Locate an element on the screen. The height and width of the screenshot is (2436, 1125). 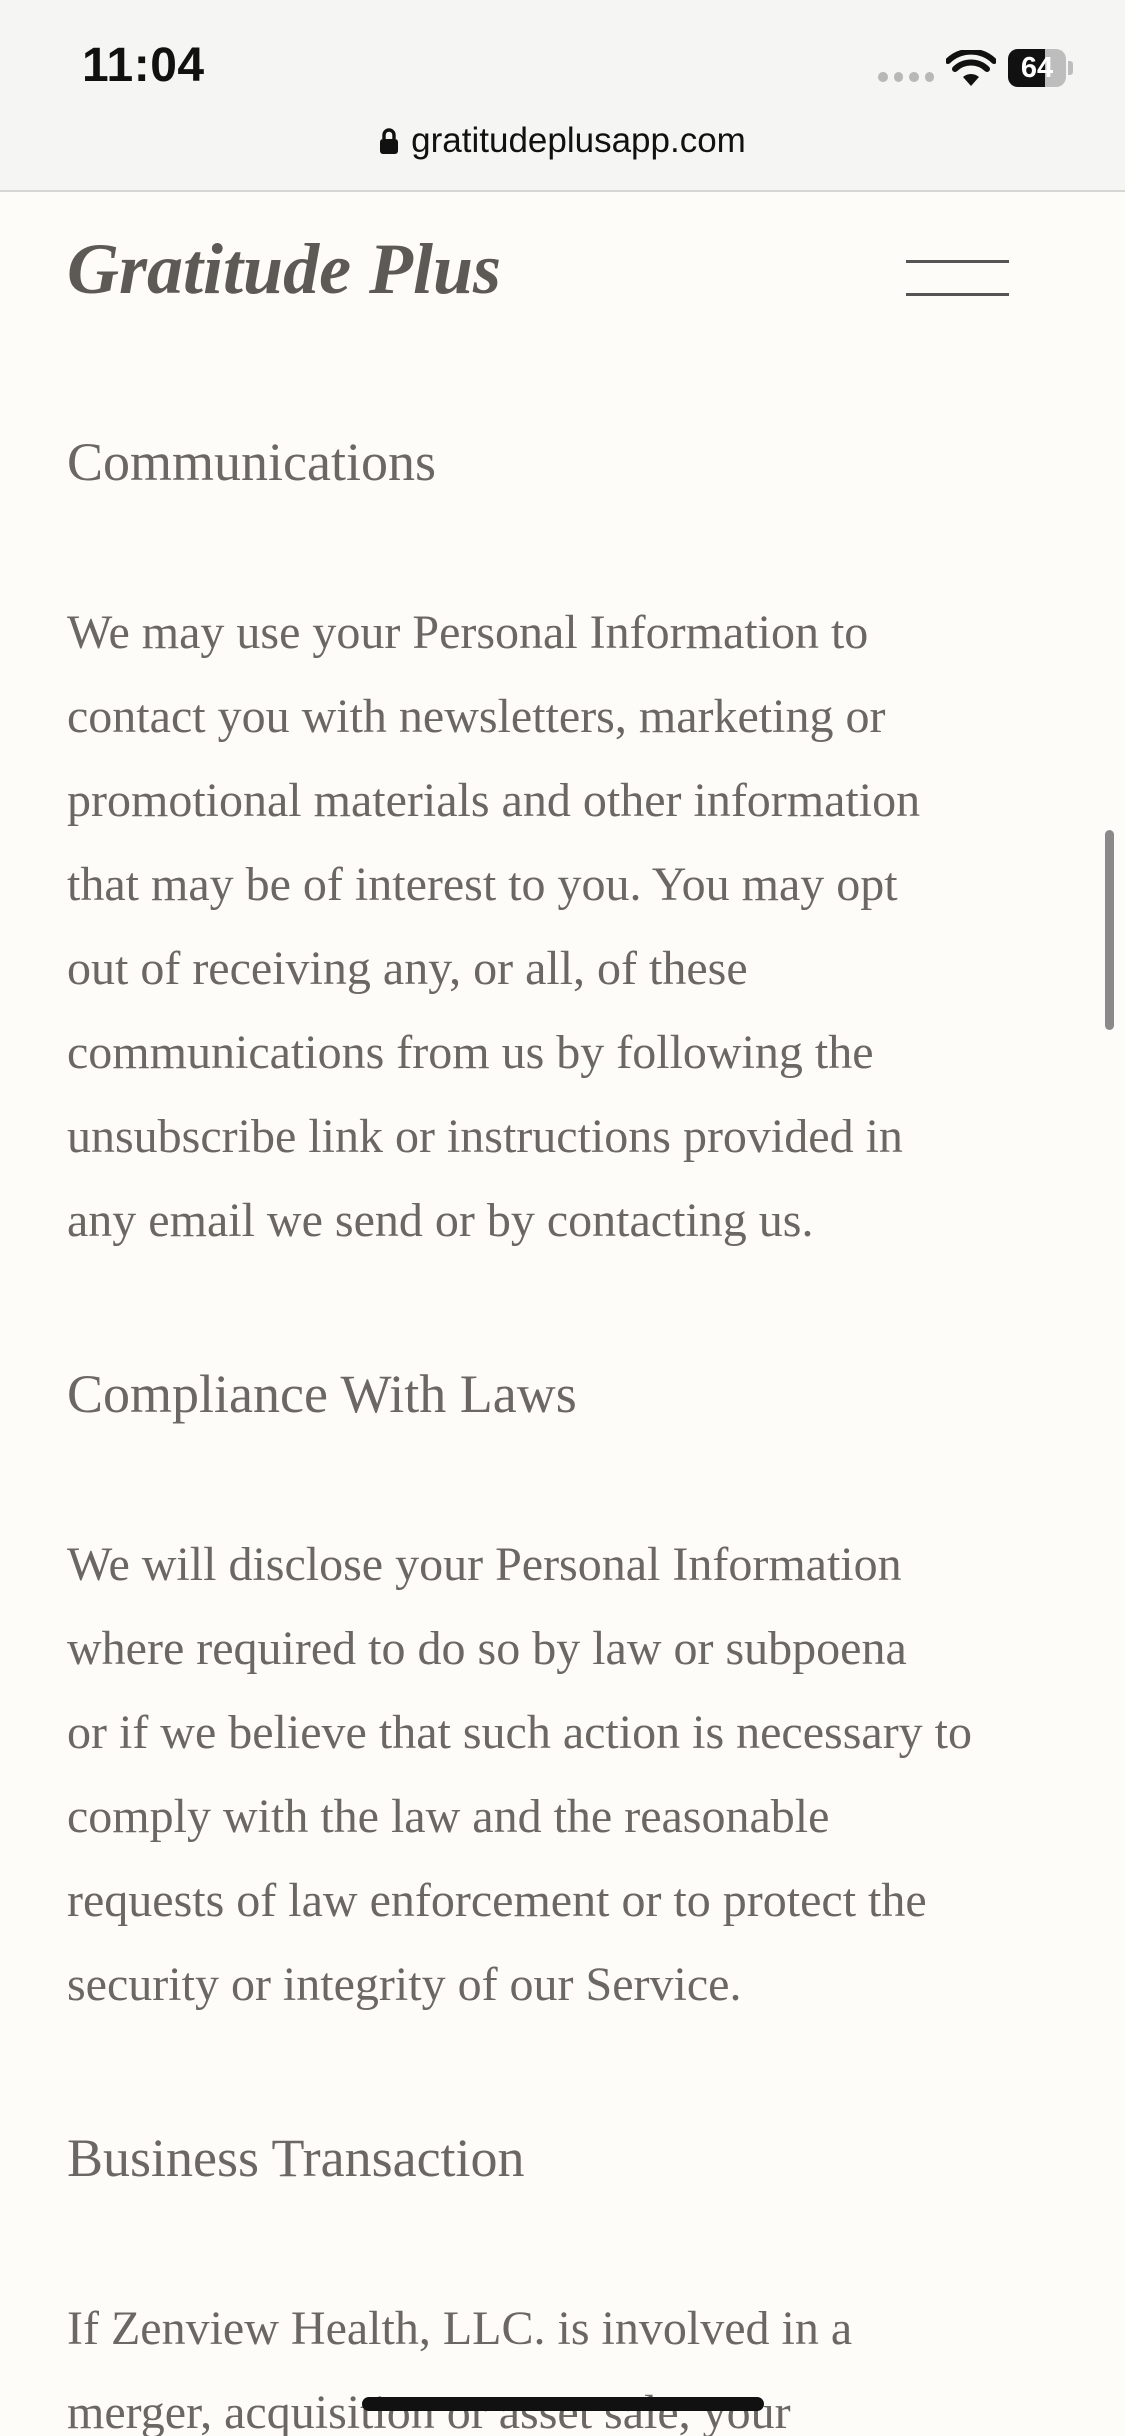
url-text: gratitudeplusapp.com is located at coordinates (578, 140).